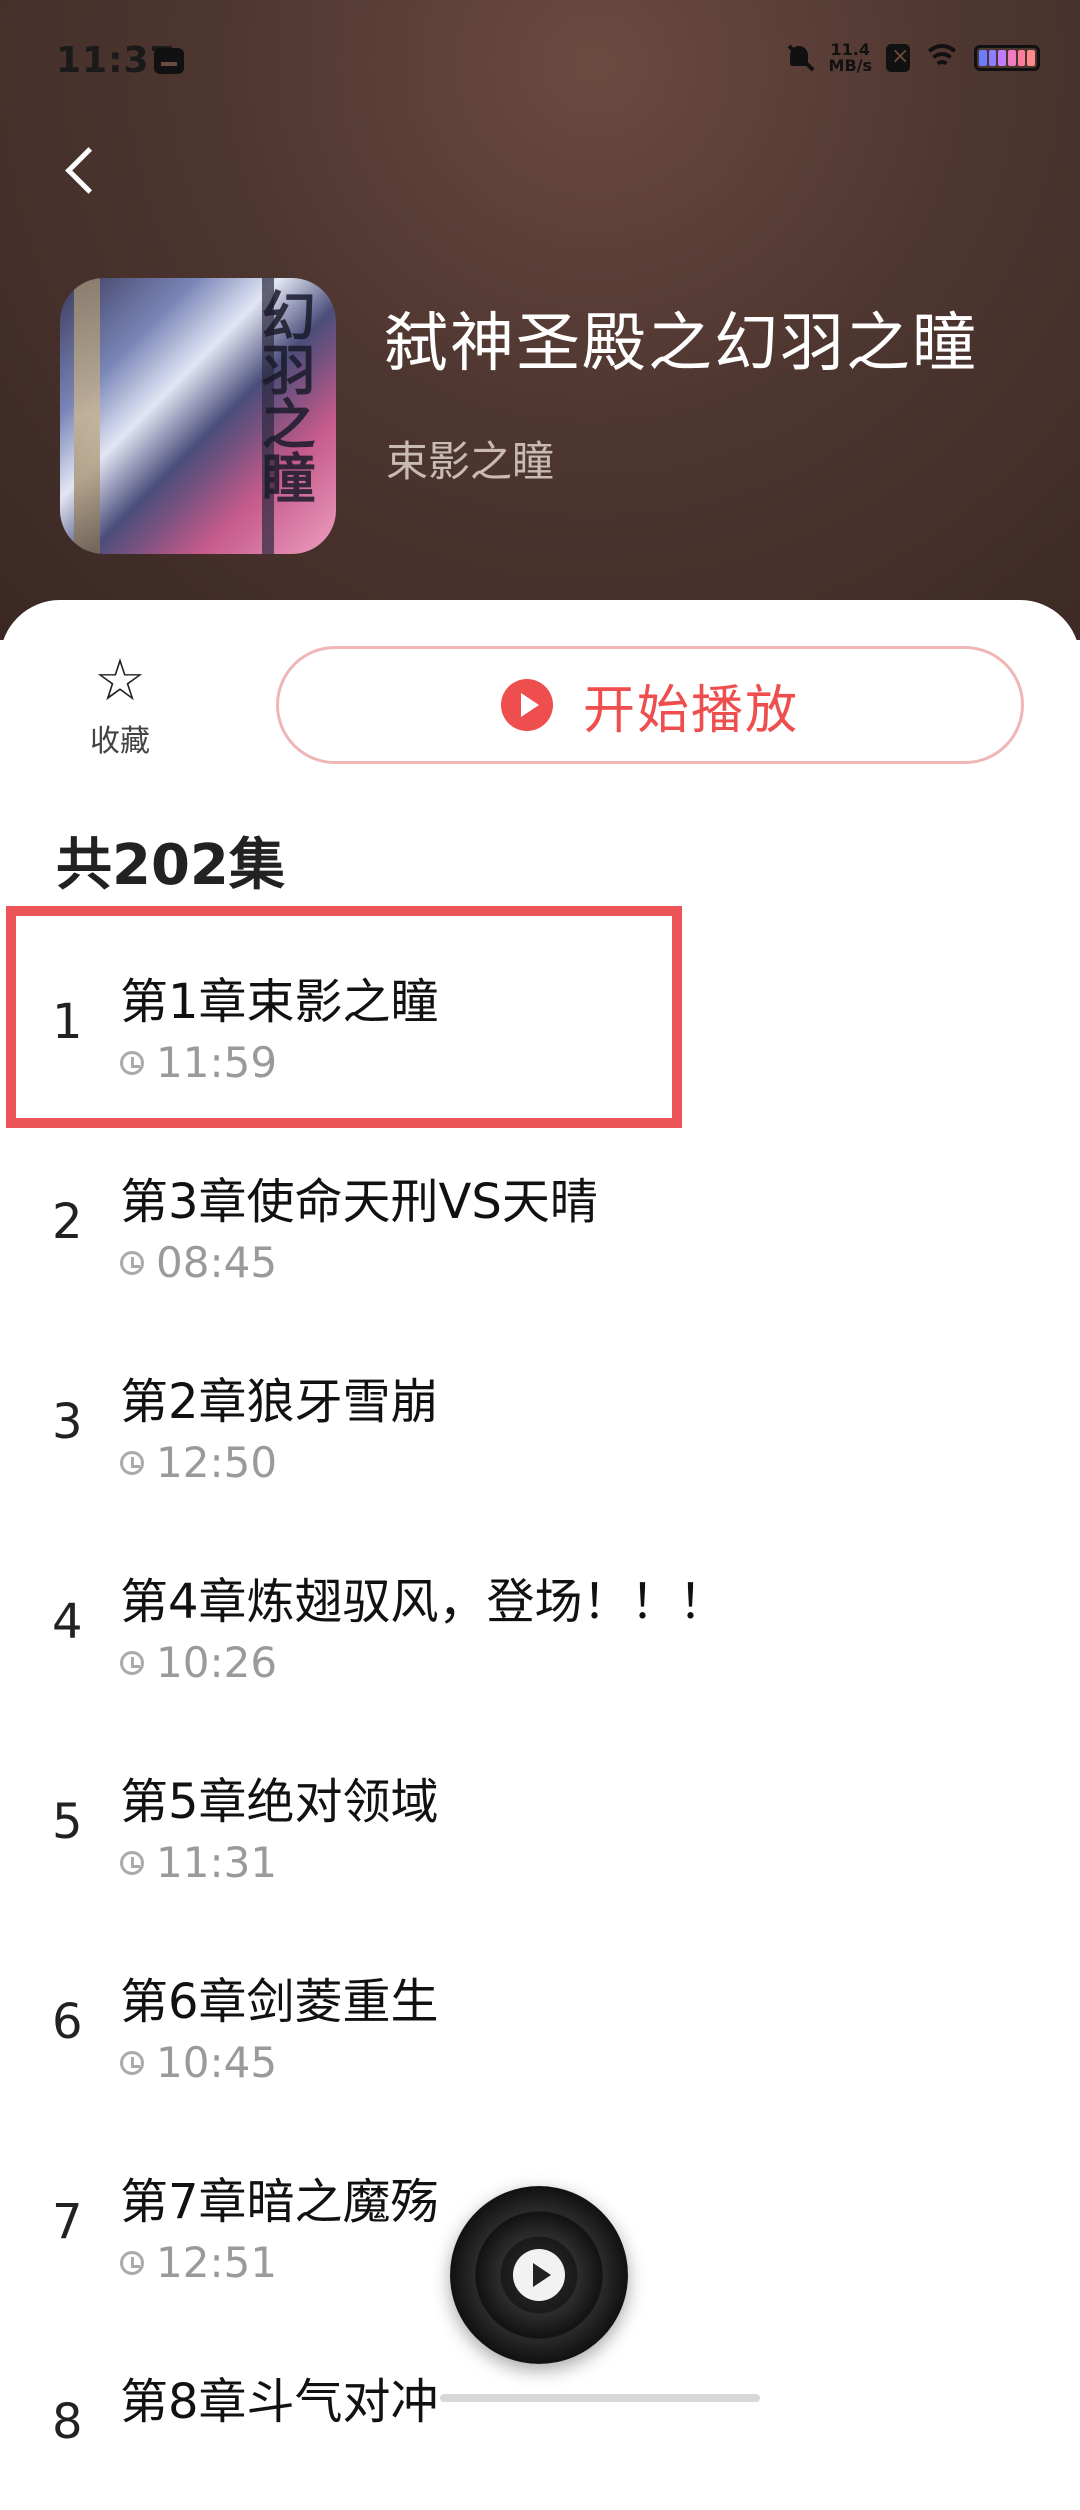  I want to click on episode-title: 第1章束影之瞳, so click(279, 1002).